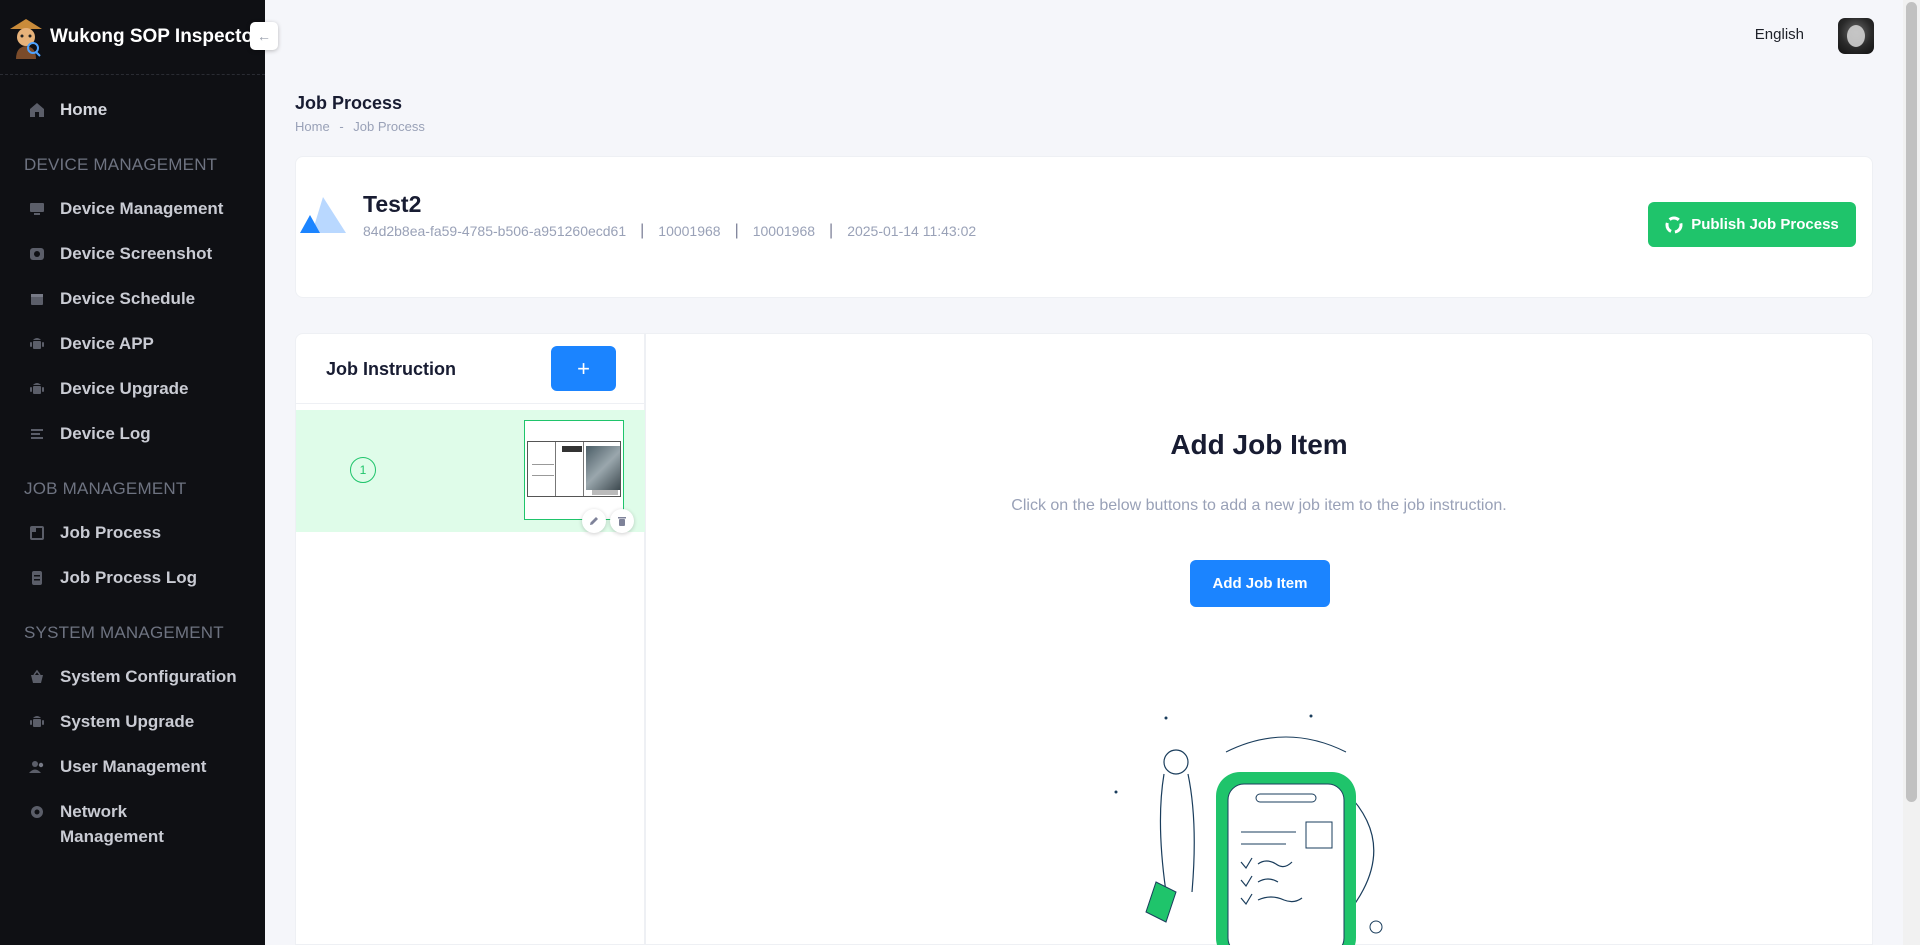 The image size is (1920, 945). I want to click on sidebar-item-device-app: Device APP, so click(132, 343).